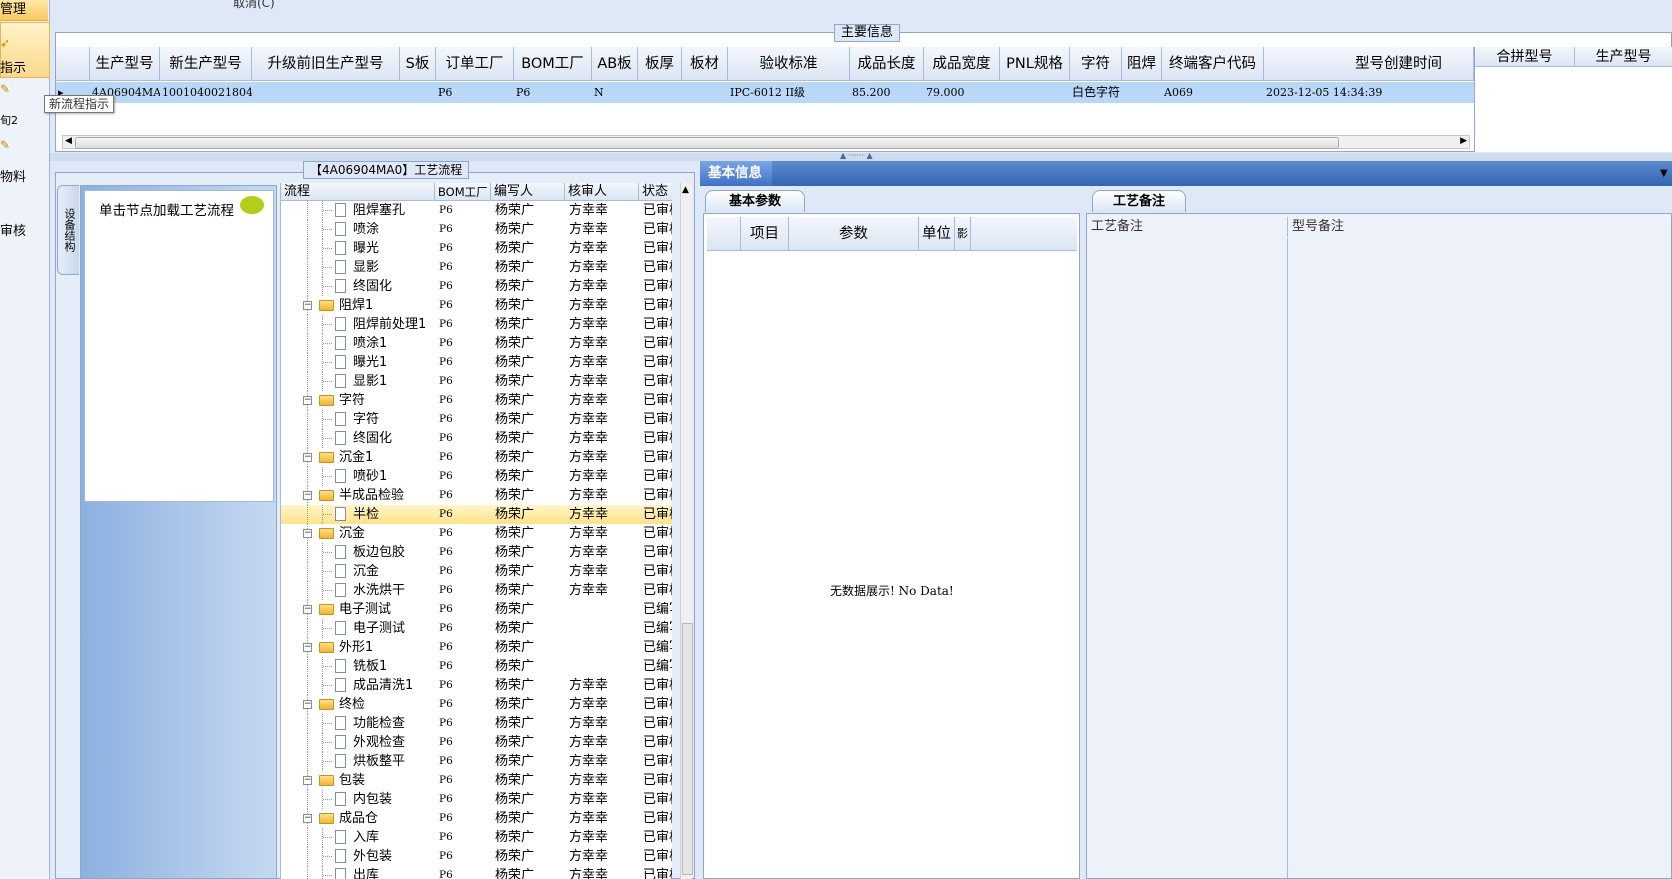 This screenshot has width=1672, height=879. What do you see at coordinates (1525, 57) in the screenshot?
I see `col-header: 合拼型号` at bounding box center [1525, 57].